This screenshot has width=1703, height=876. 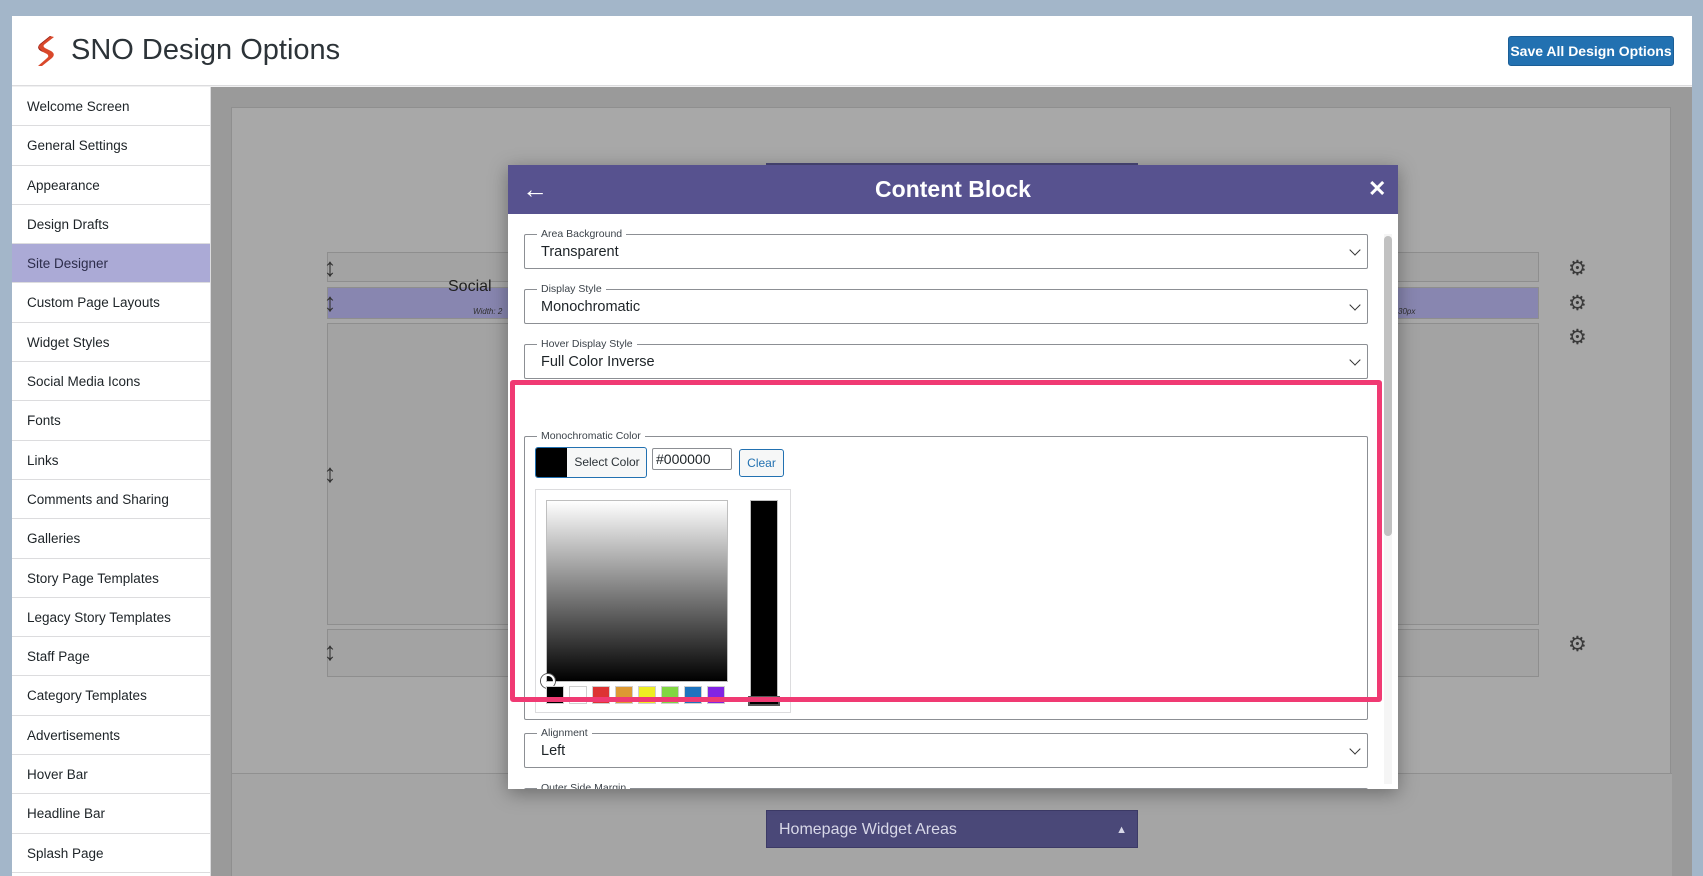 What do you see at coordinates (1378, 189) in the screenshot?
I see `close-icon: ✕` at bounding box center [1378, 189].